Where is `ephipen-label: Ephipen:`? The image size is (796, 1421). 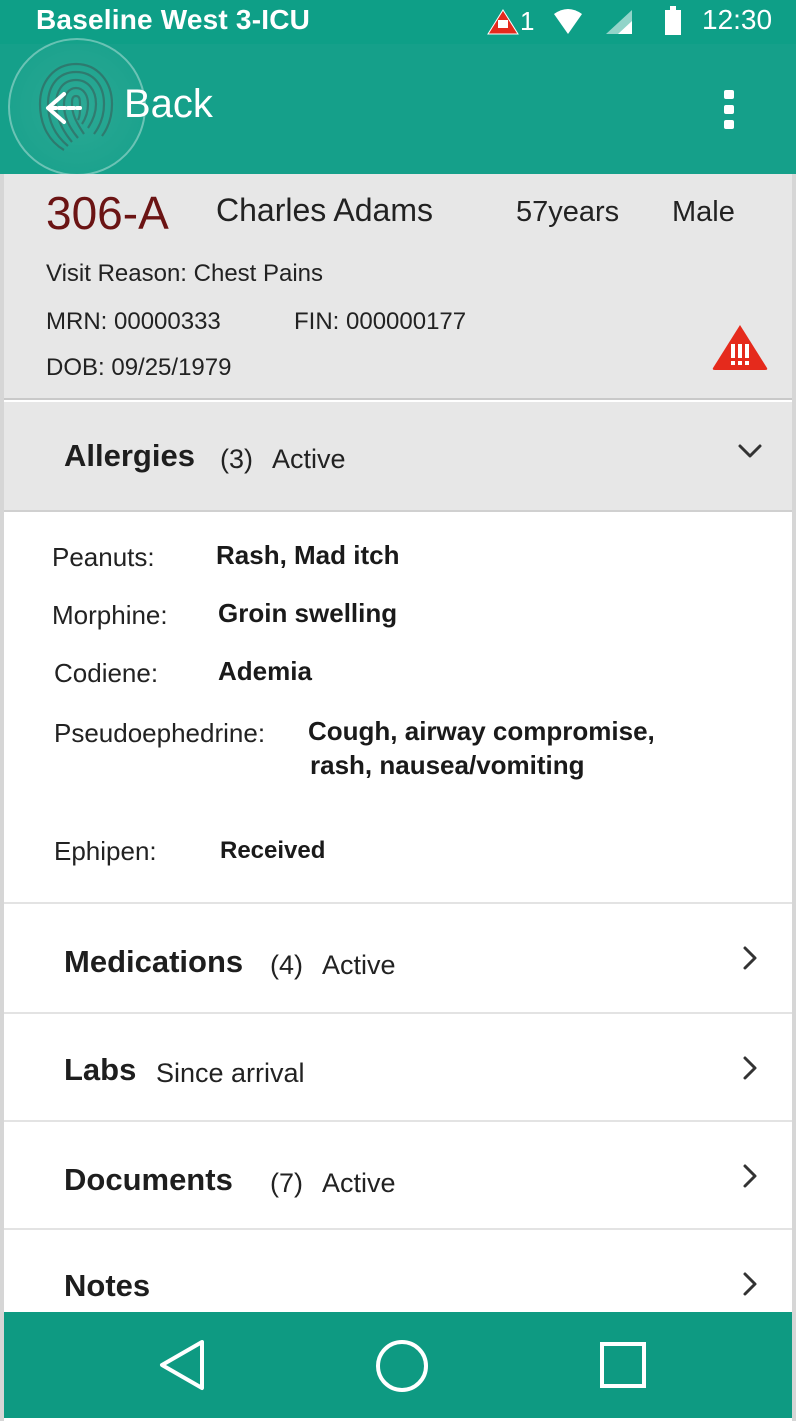
ephipen-label: Ephipen: is located at coordinates (105, 851).